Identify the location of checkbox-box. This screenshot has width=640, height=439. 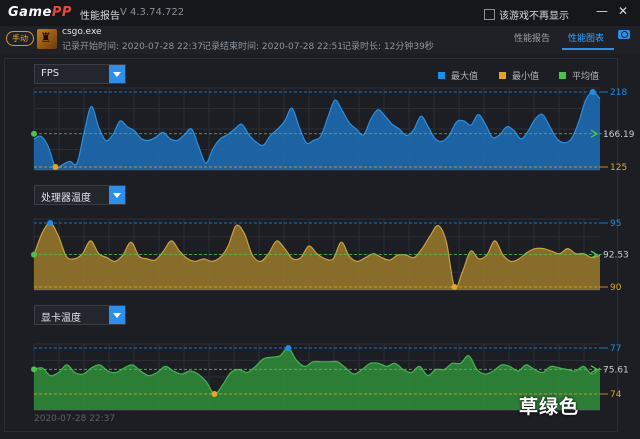
(489, 14).